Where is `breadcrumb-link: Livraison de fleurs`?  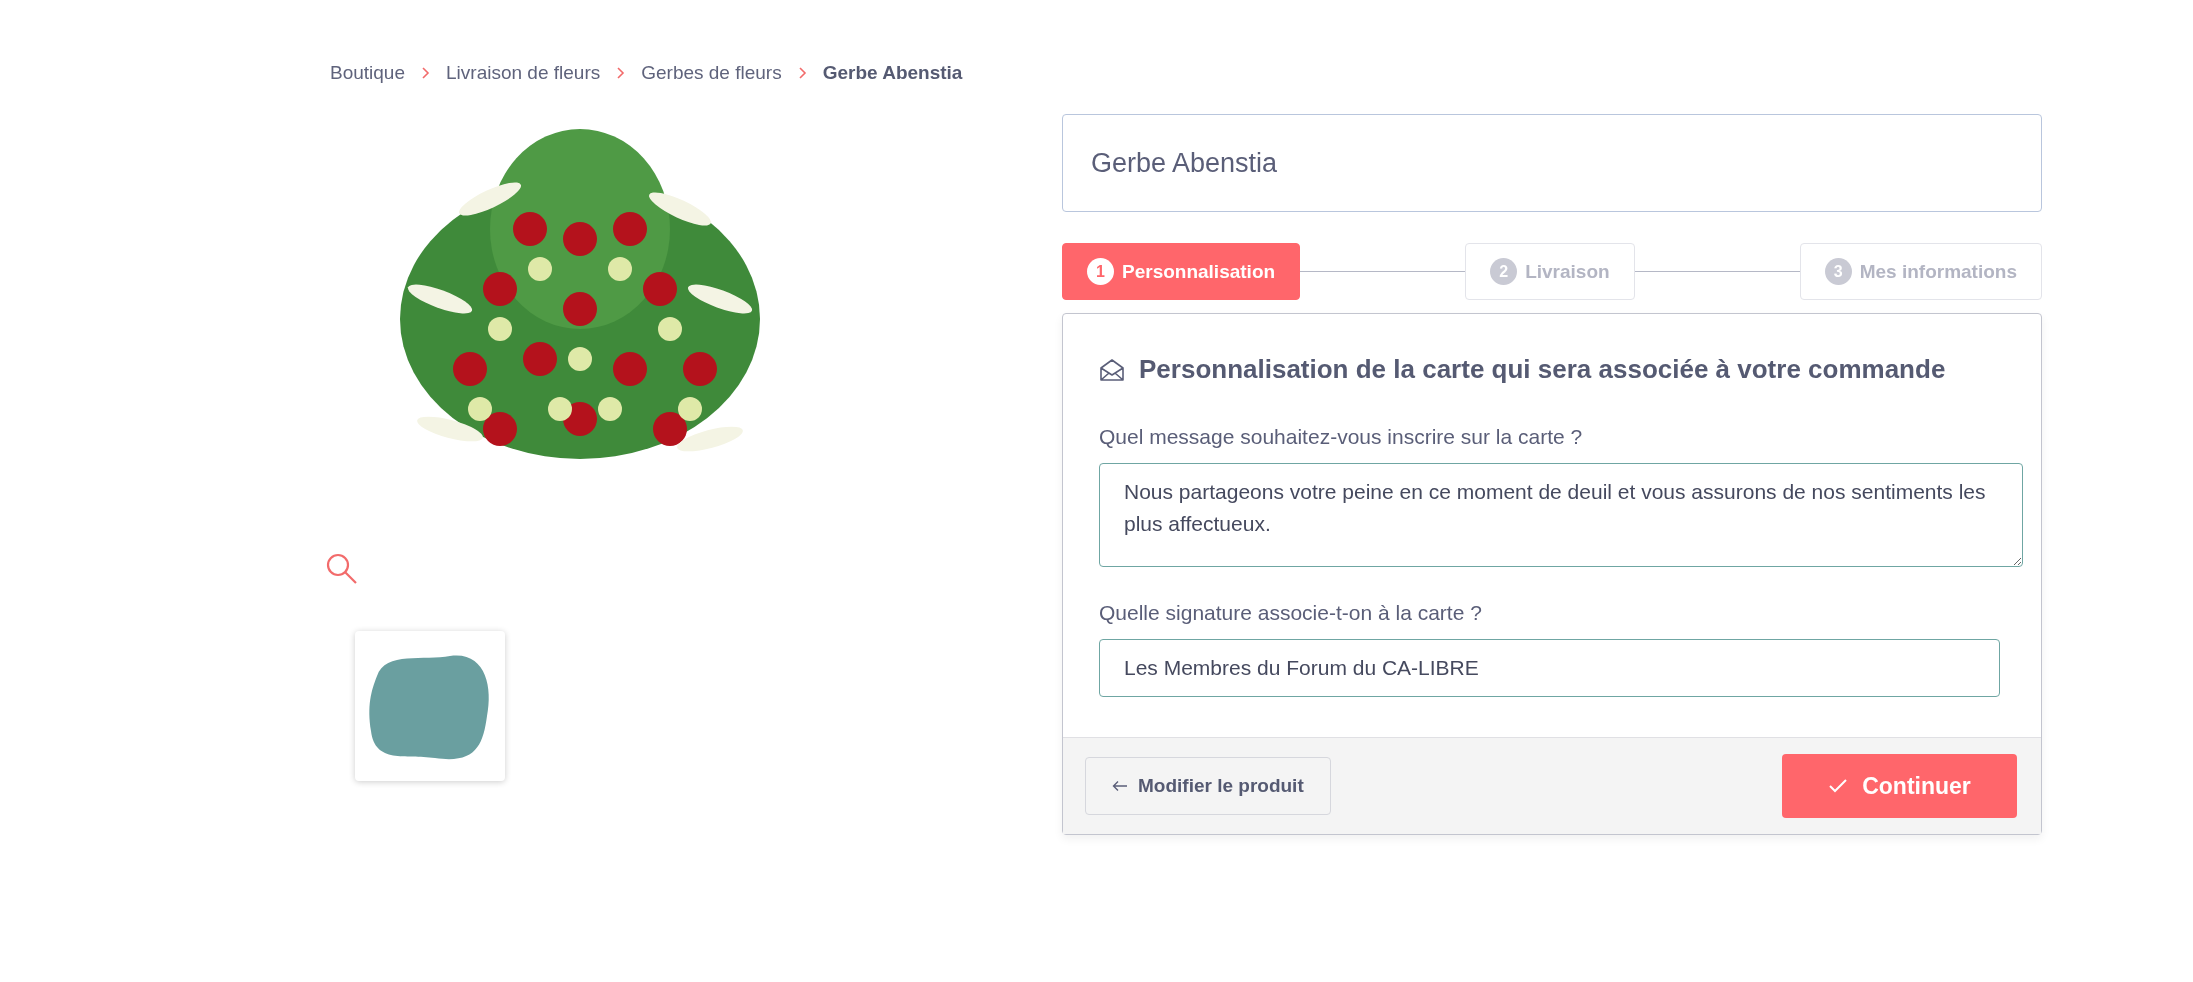
breadcrumb-link: Livraison de fleurs is located at coordinates (523, 73).